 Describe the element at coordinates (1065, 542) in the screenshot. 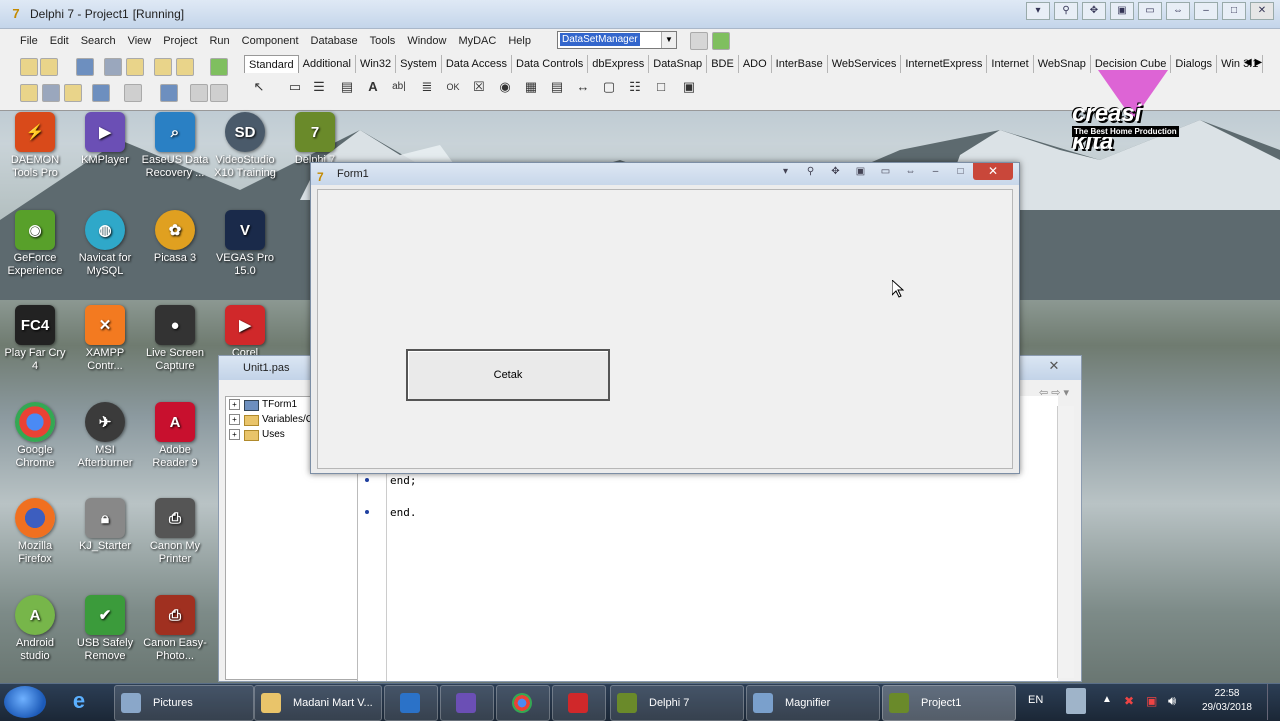

I see `editor-scrollbar` at that location.